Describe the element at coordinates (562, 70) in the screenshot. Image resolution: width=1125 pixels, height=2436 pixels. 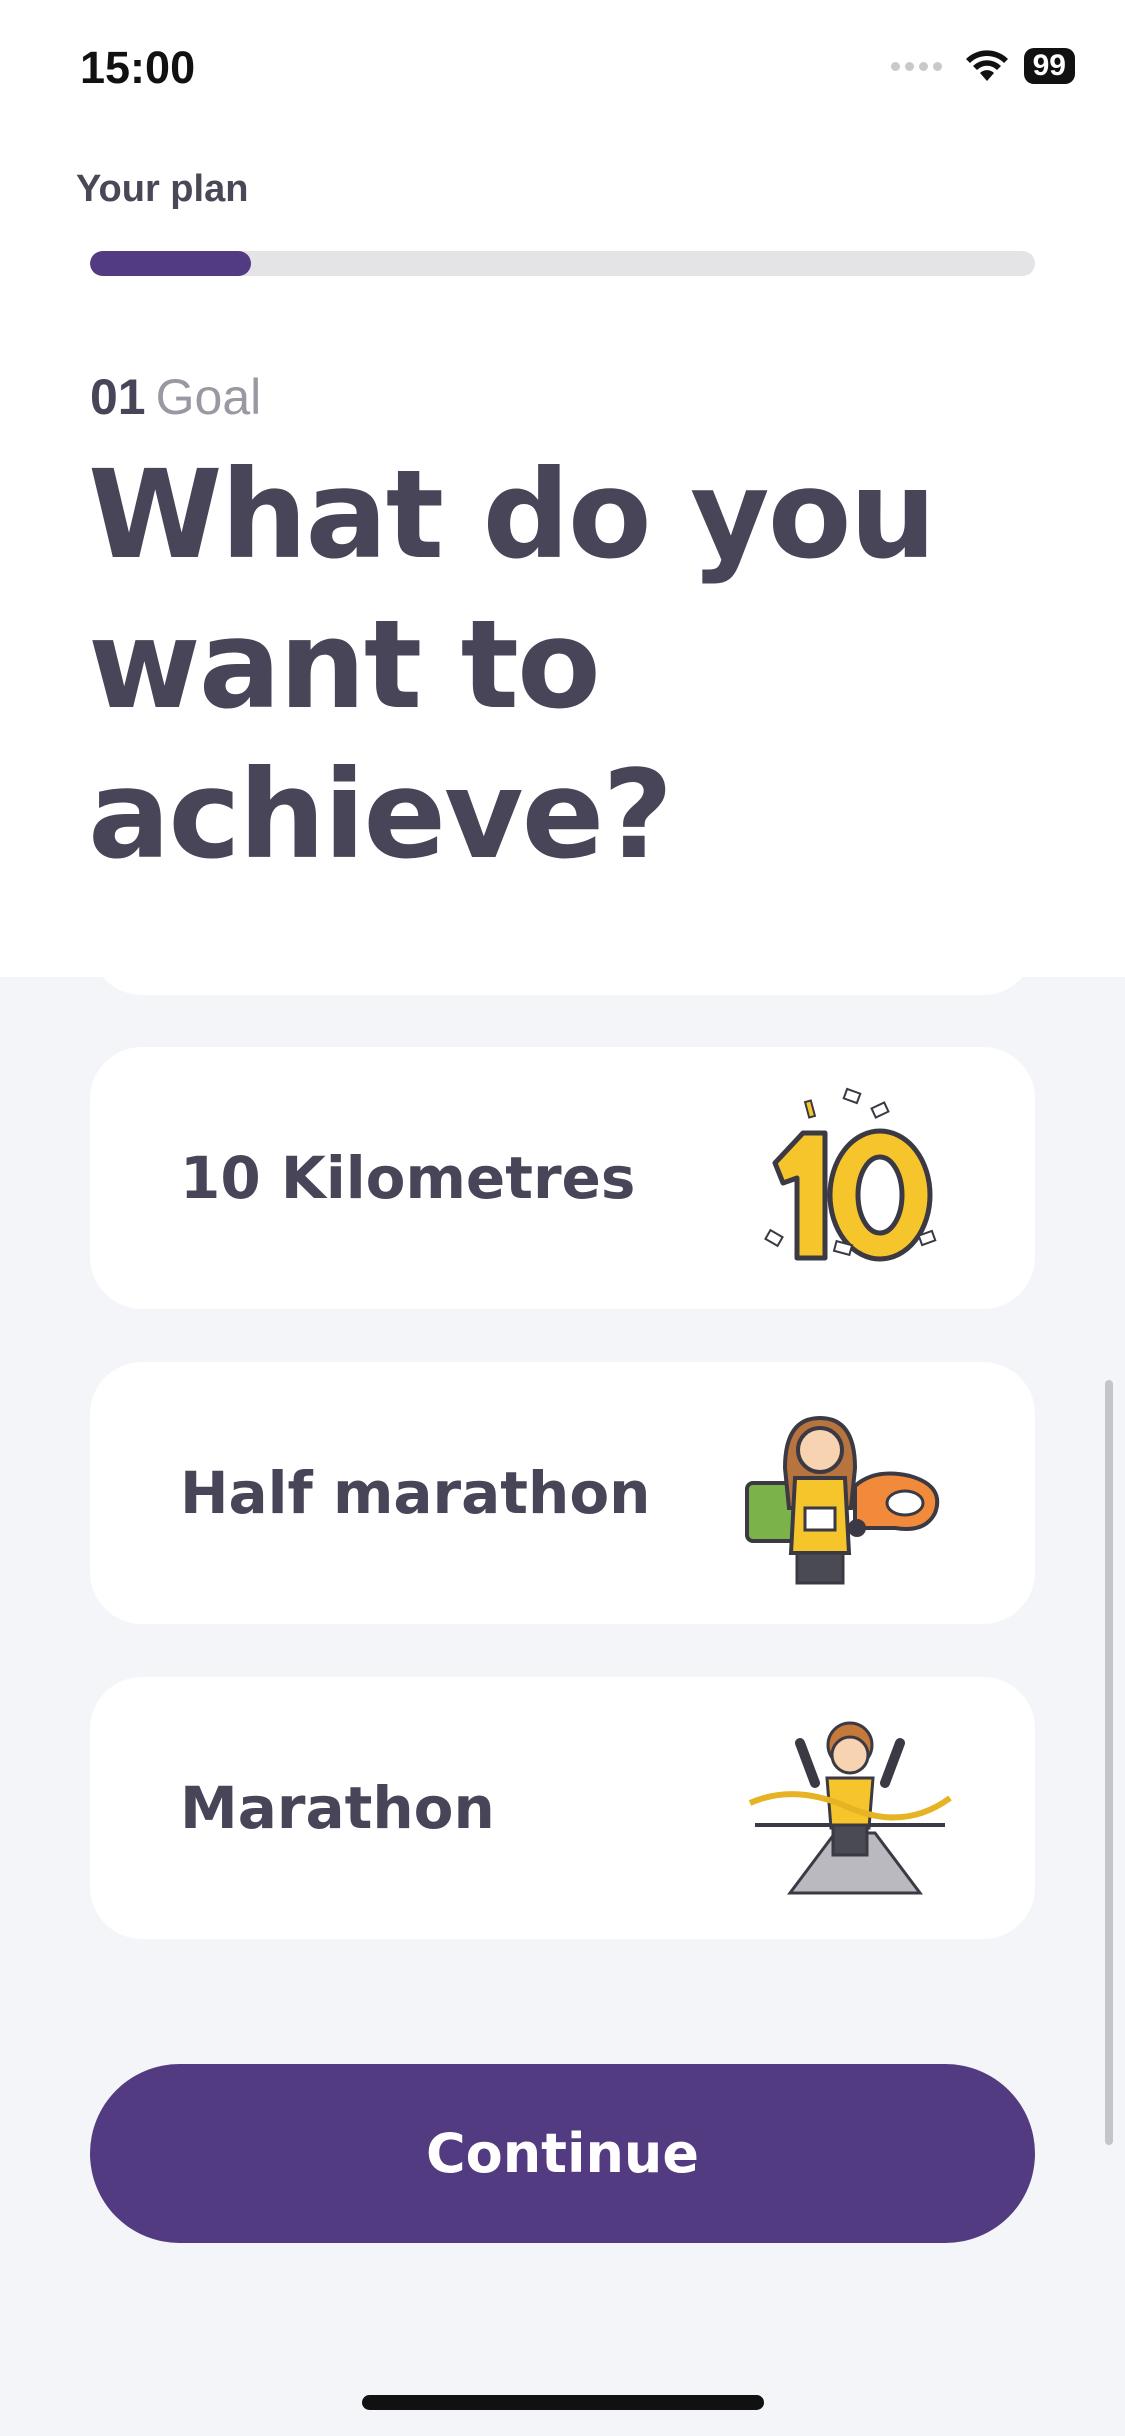
I see `status-bar: 15:00 99` at that location.